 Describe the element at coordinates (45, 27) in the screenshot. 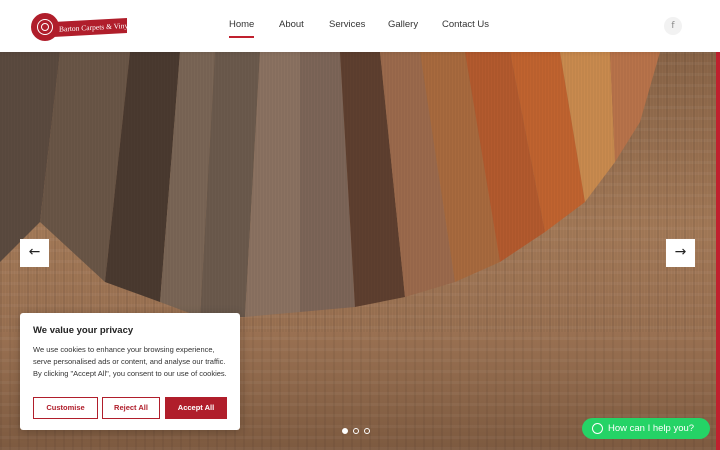

I see `logo-ring` at that location.